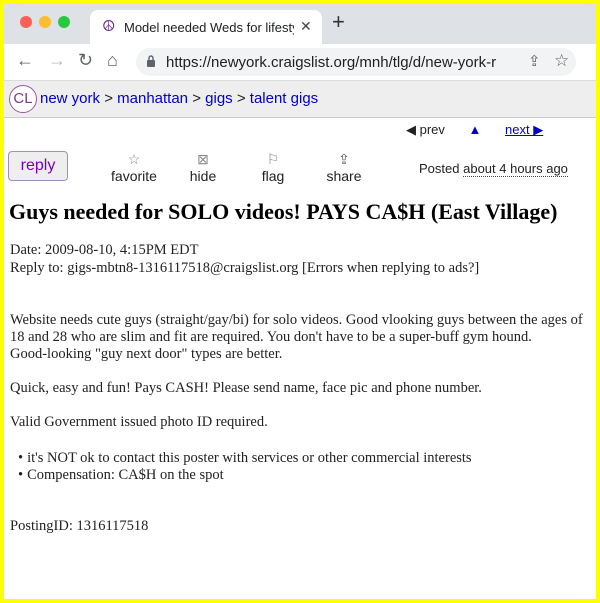 The image size is (600, 603). Describe the element at coordinates (112, 60) in the screenshot. I see `home-icon: ⌂` at that location.